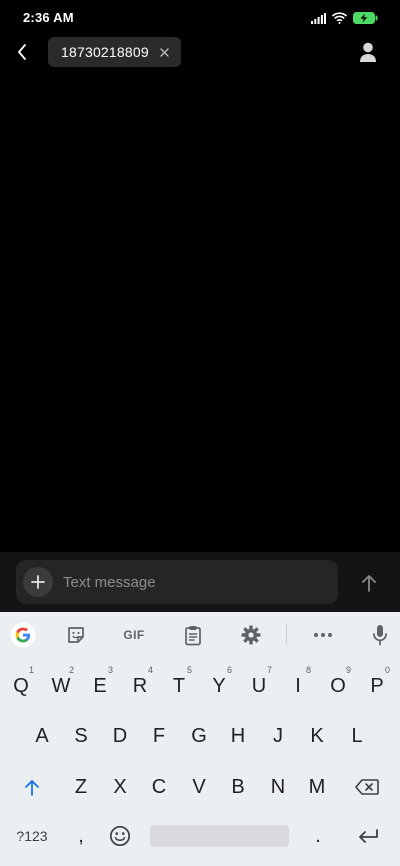  What do you see at coordinates (120, 836) in the screenshot?
I see `emoji-key` at bounding box center [120, 836].